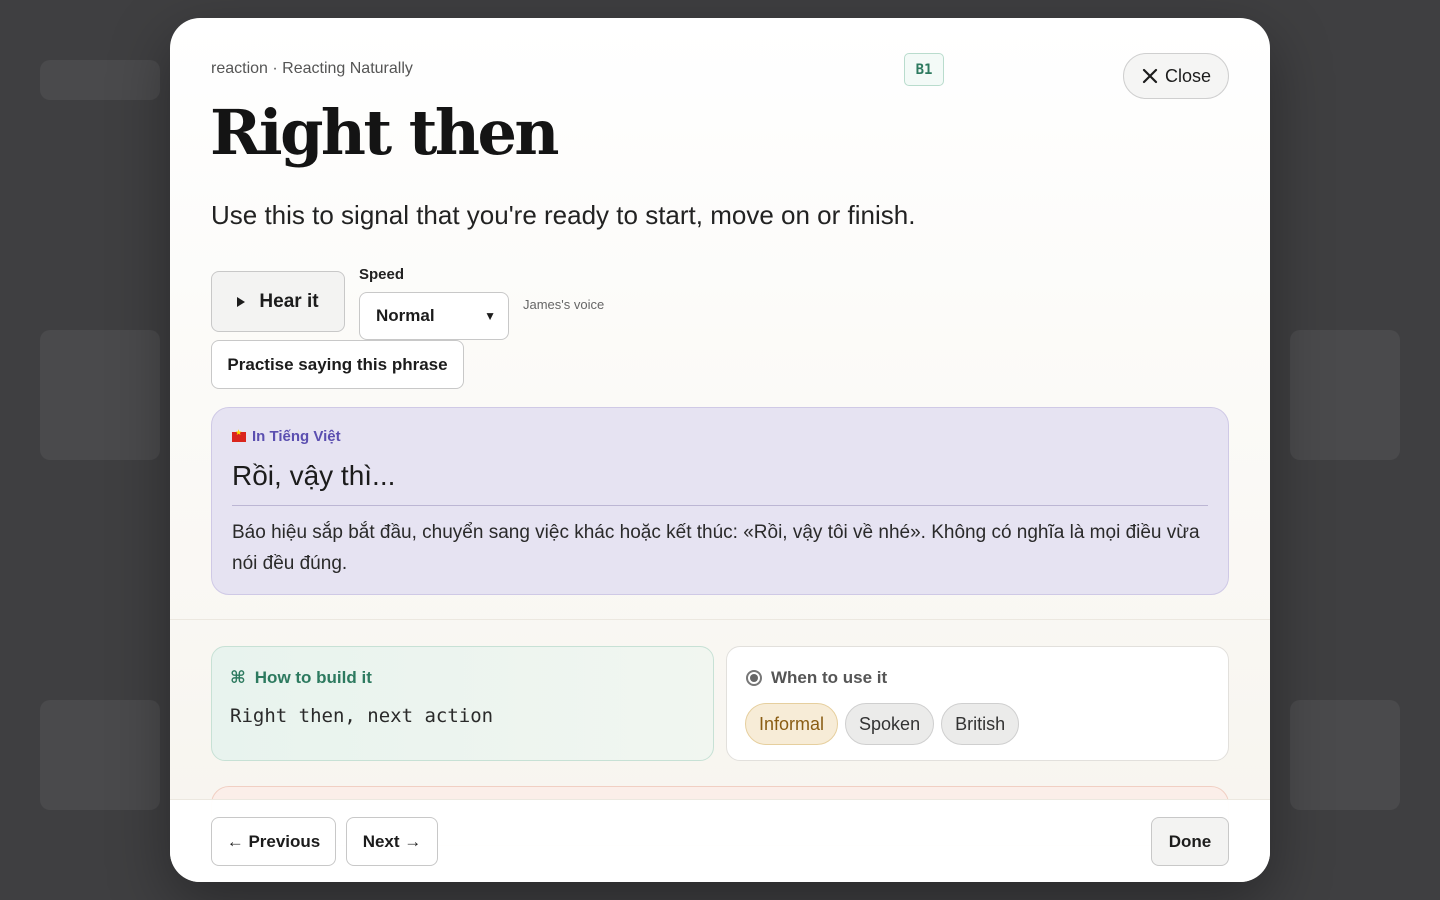 The width and height of the screenshot is (1440, 900). What do you see at coordinates (392, 841) in the screenshot?
I see `next-button: Next →` at bounding box center [392, 841].